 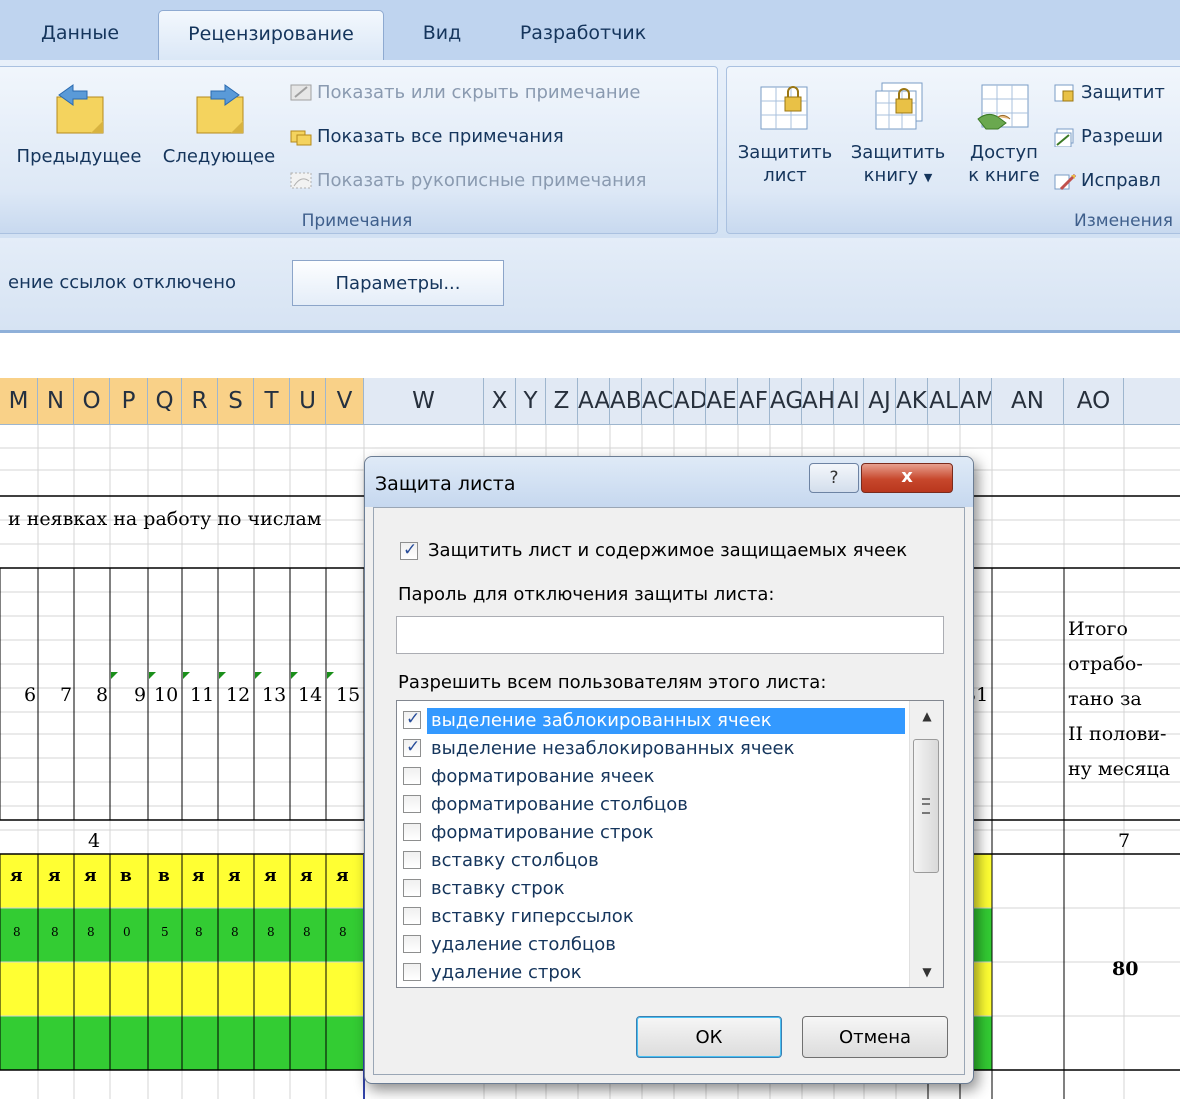 I want to click on changes-group-label: Изменения, so click(x=1123, y=221).